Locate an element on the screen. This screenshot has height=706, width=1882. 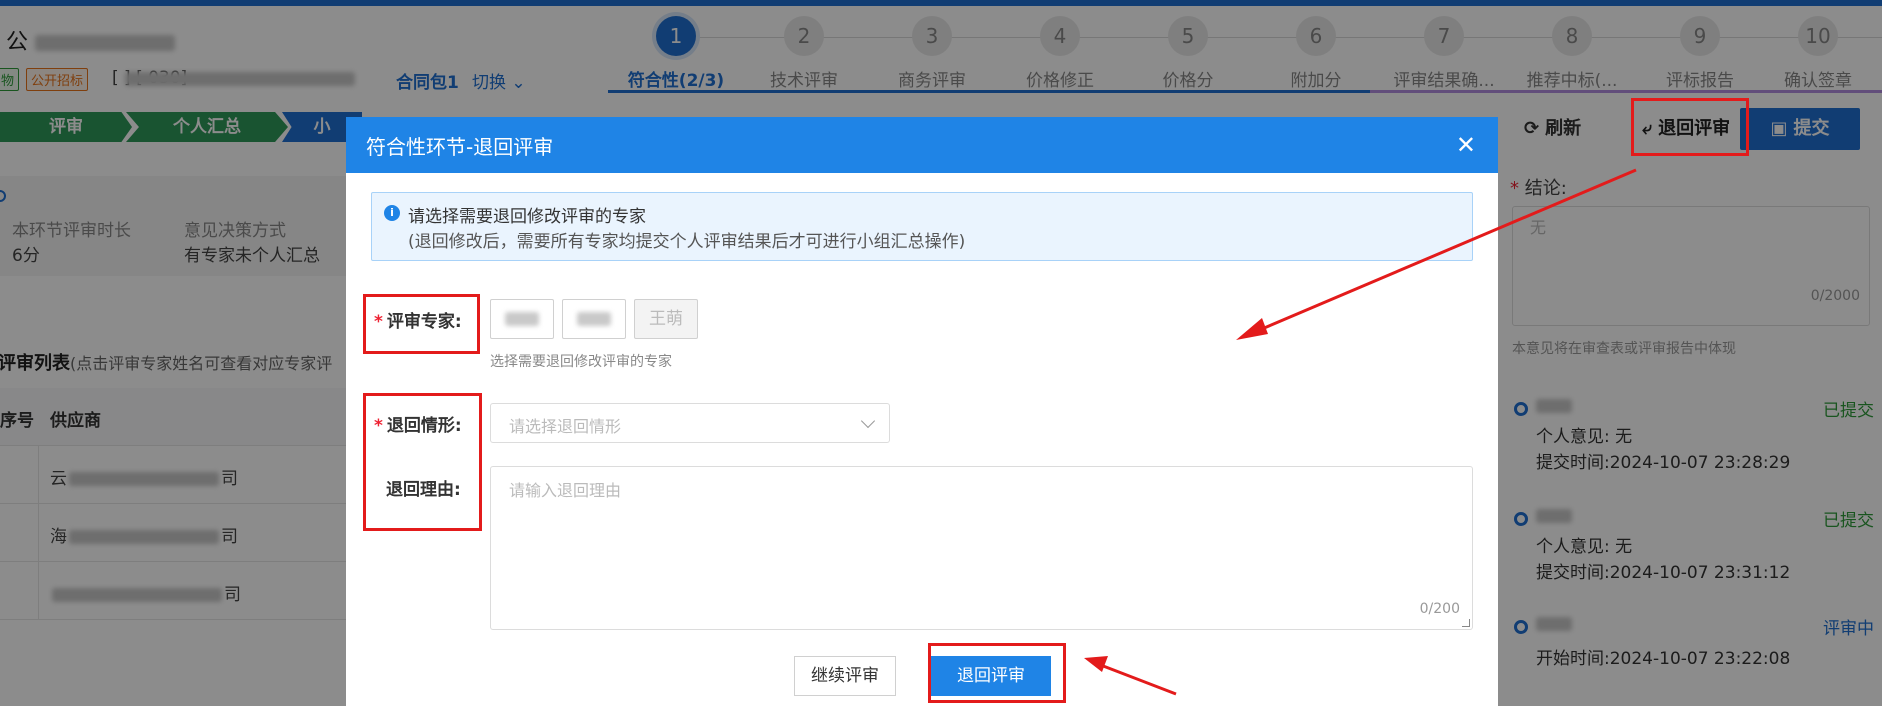
alert-title: 请选择需要退回修改评审的专家 is located at coordinates (527, 217).